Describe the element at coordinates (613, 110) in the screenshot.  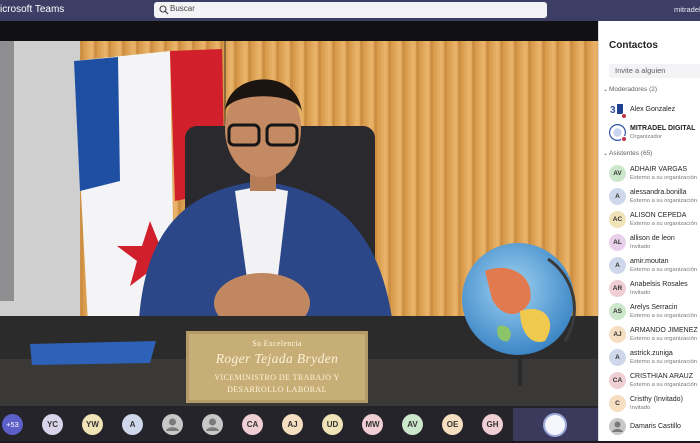
I see `svg-text: 3` at that location.